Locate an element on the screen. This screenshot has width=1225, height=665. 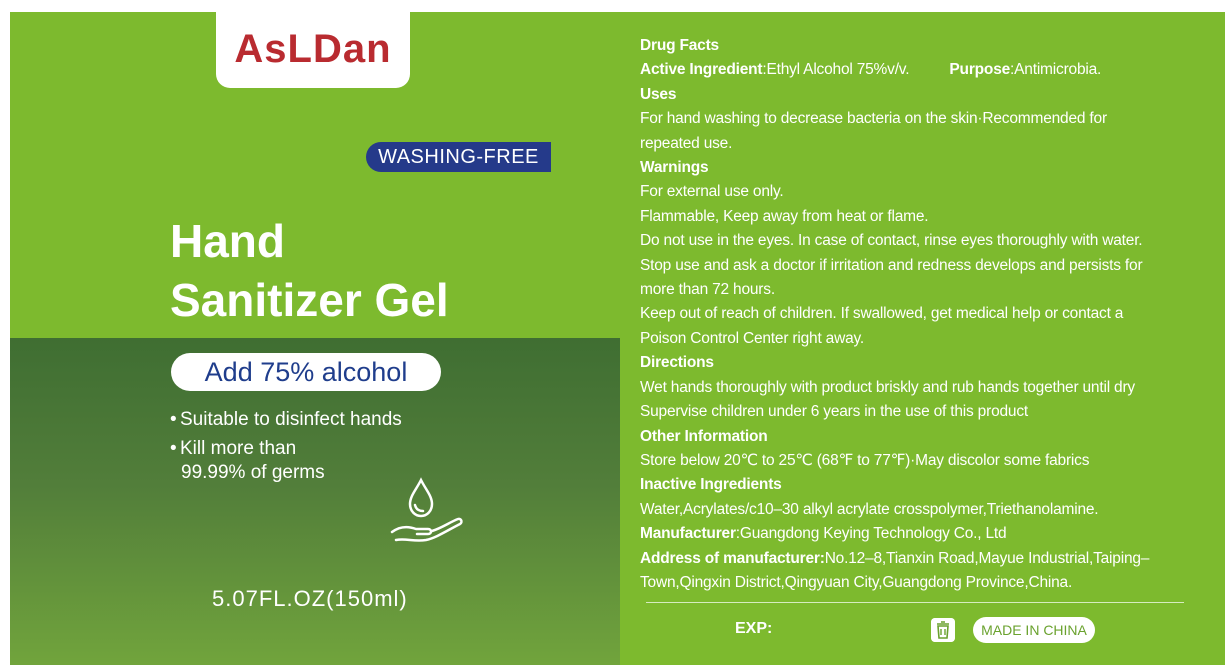
other-info-heading: Other Information is located at coordinates (704, 436).